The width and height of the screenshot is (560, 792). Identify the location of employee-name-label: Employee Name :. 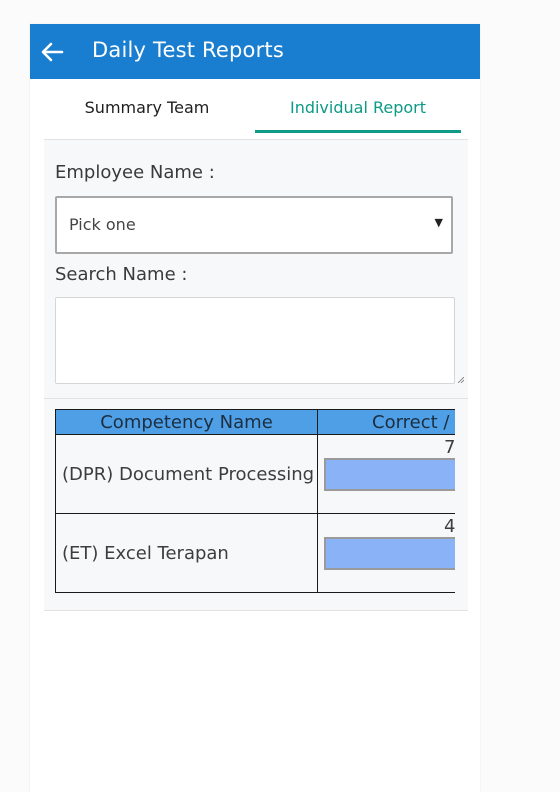
(135, 172).